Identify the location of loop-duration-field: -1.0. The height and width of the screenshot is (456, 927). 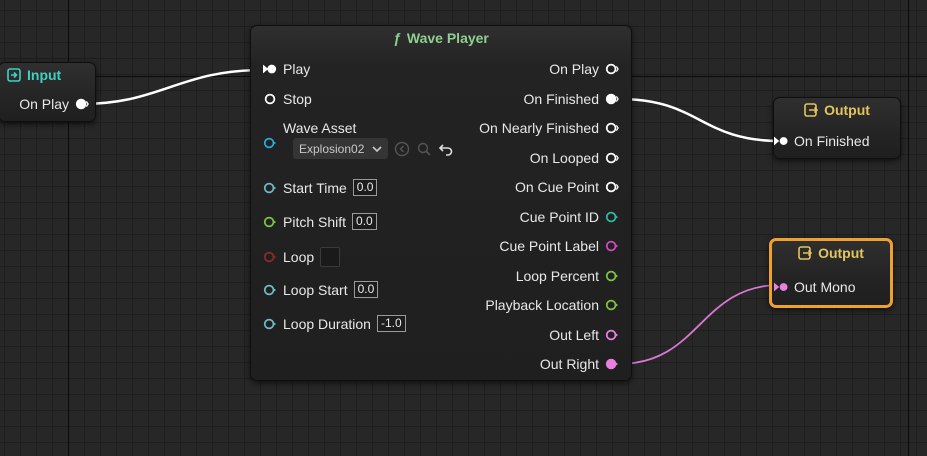
(391, 323).